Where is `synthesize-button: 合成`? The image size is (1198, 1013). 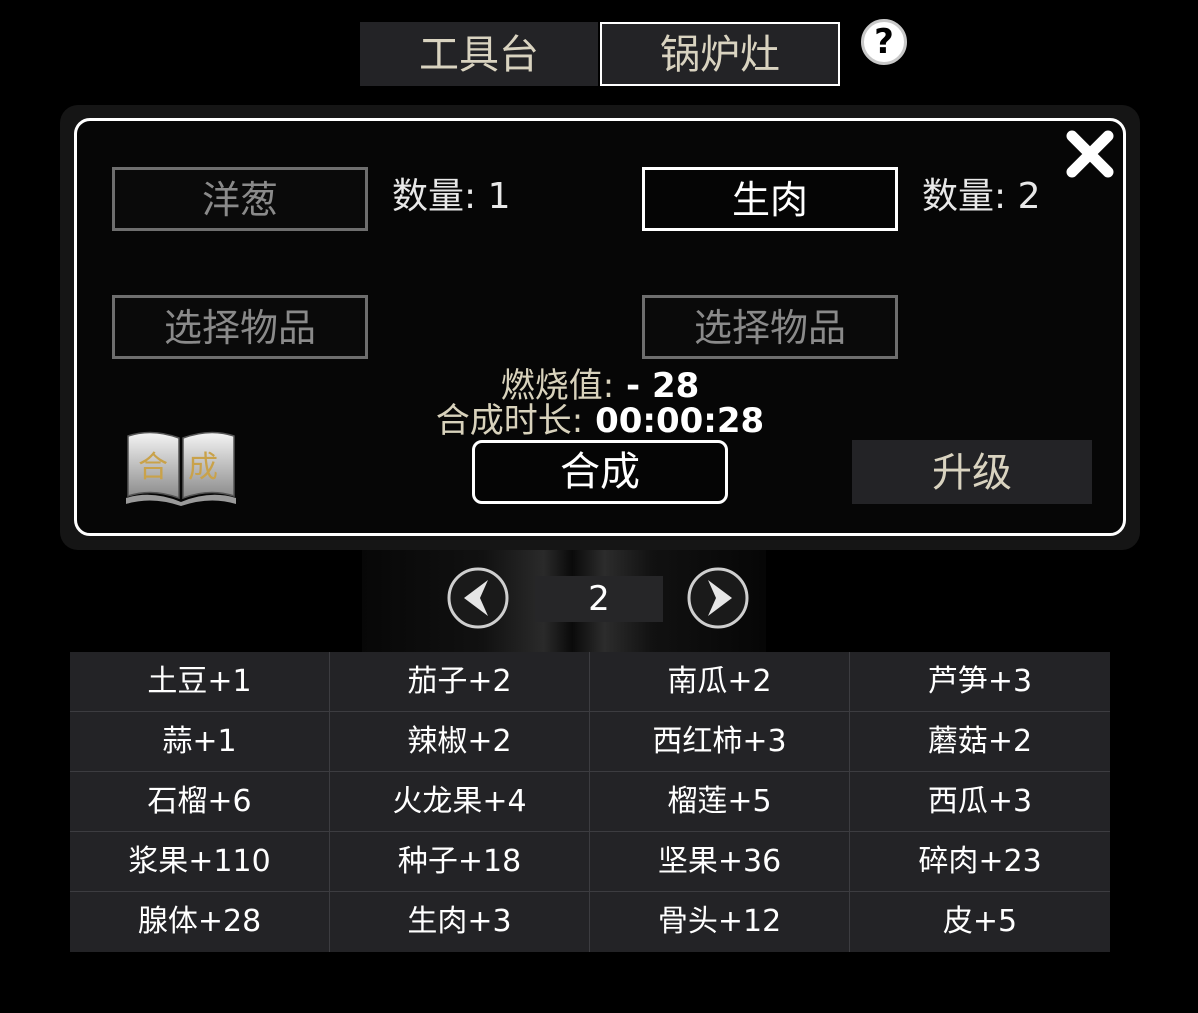
synthesize-button: 合成 is located at coordinates (600, 472).